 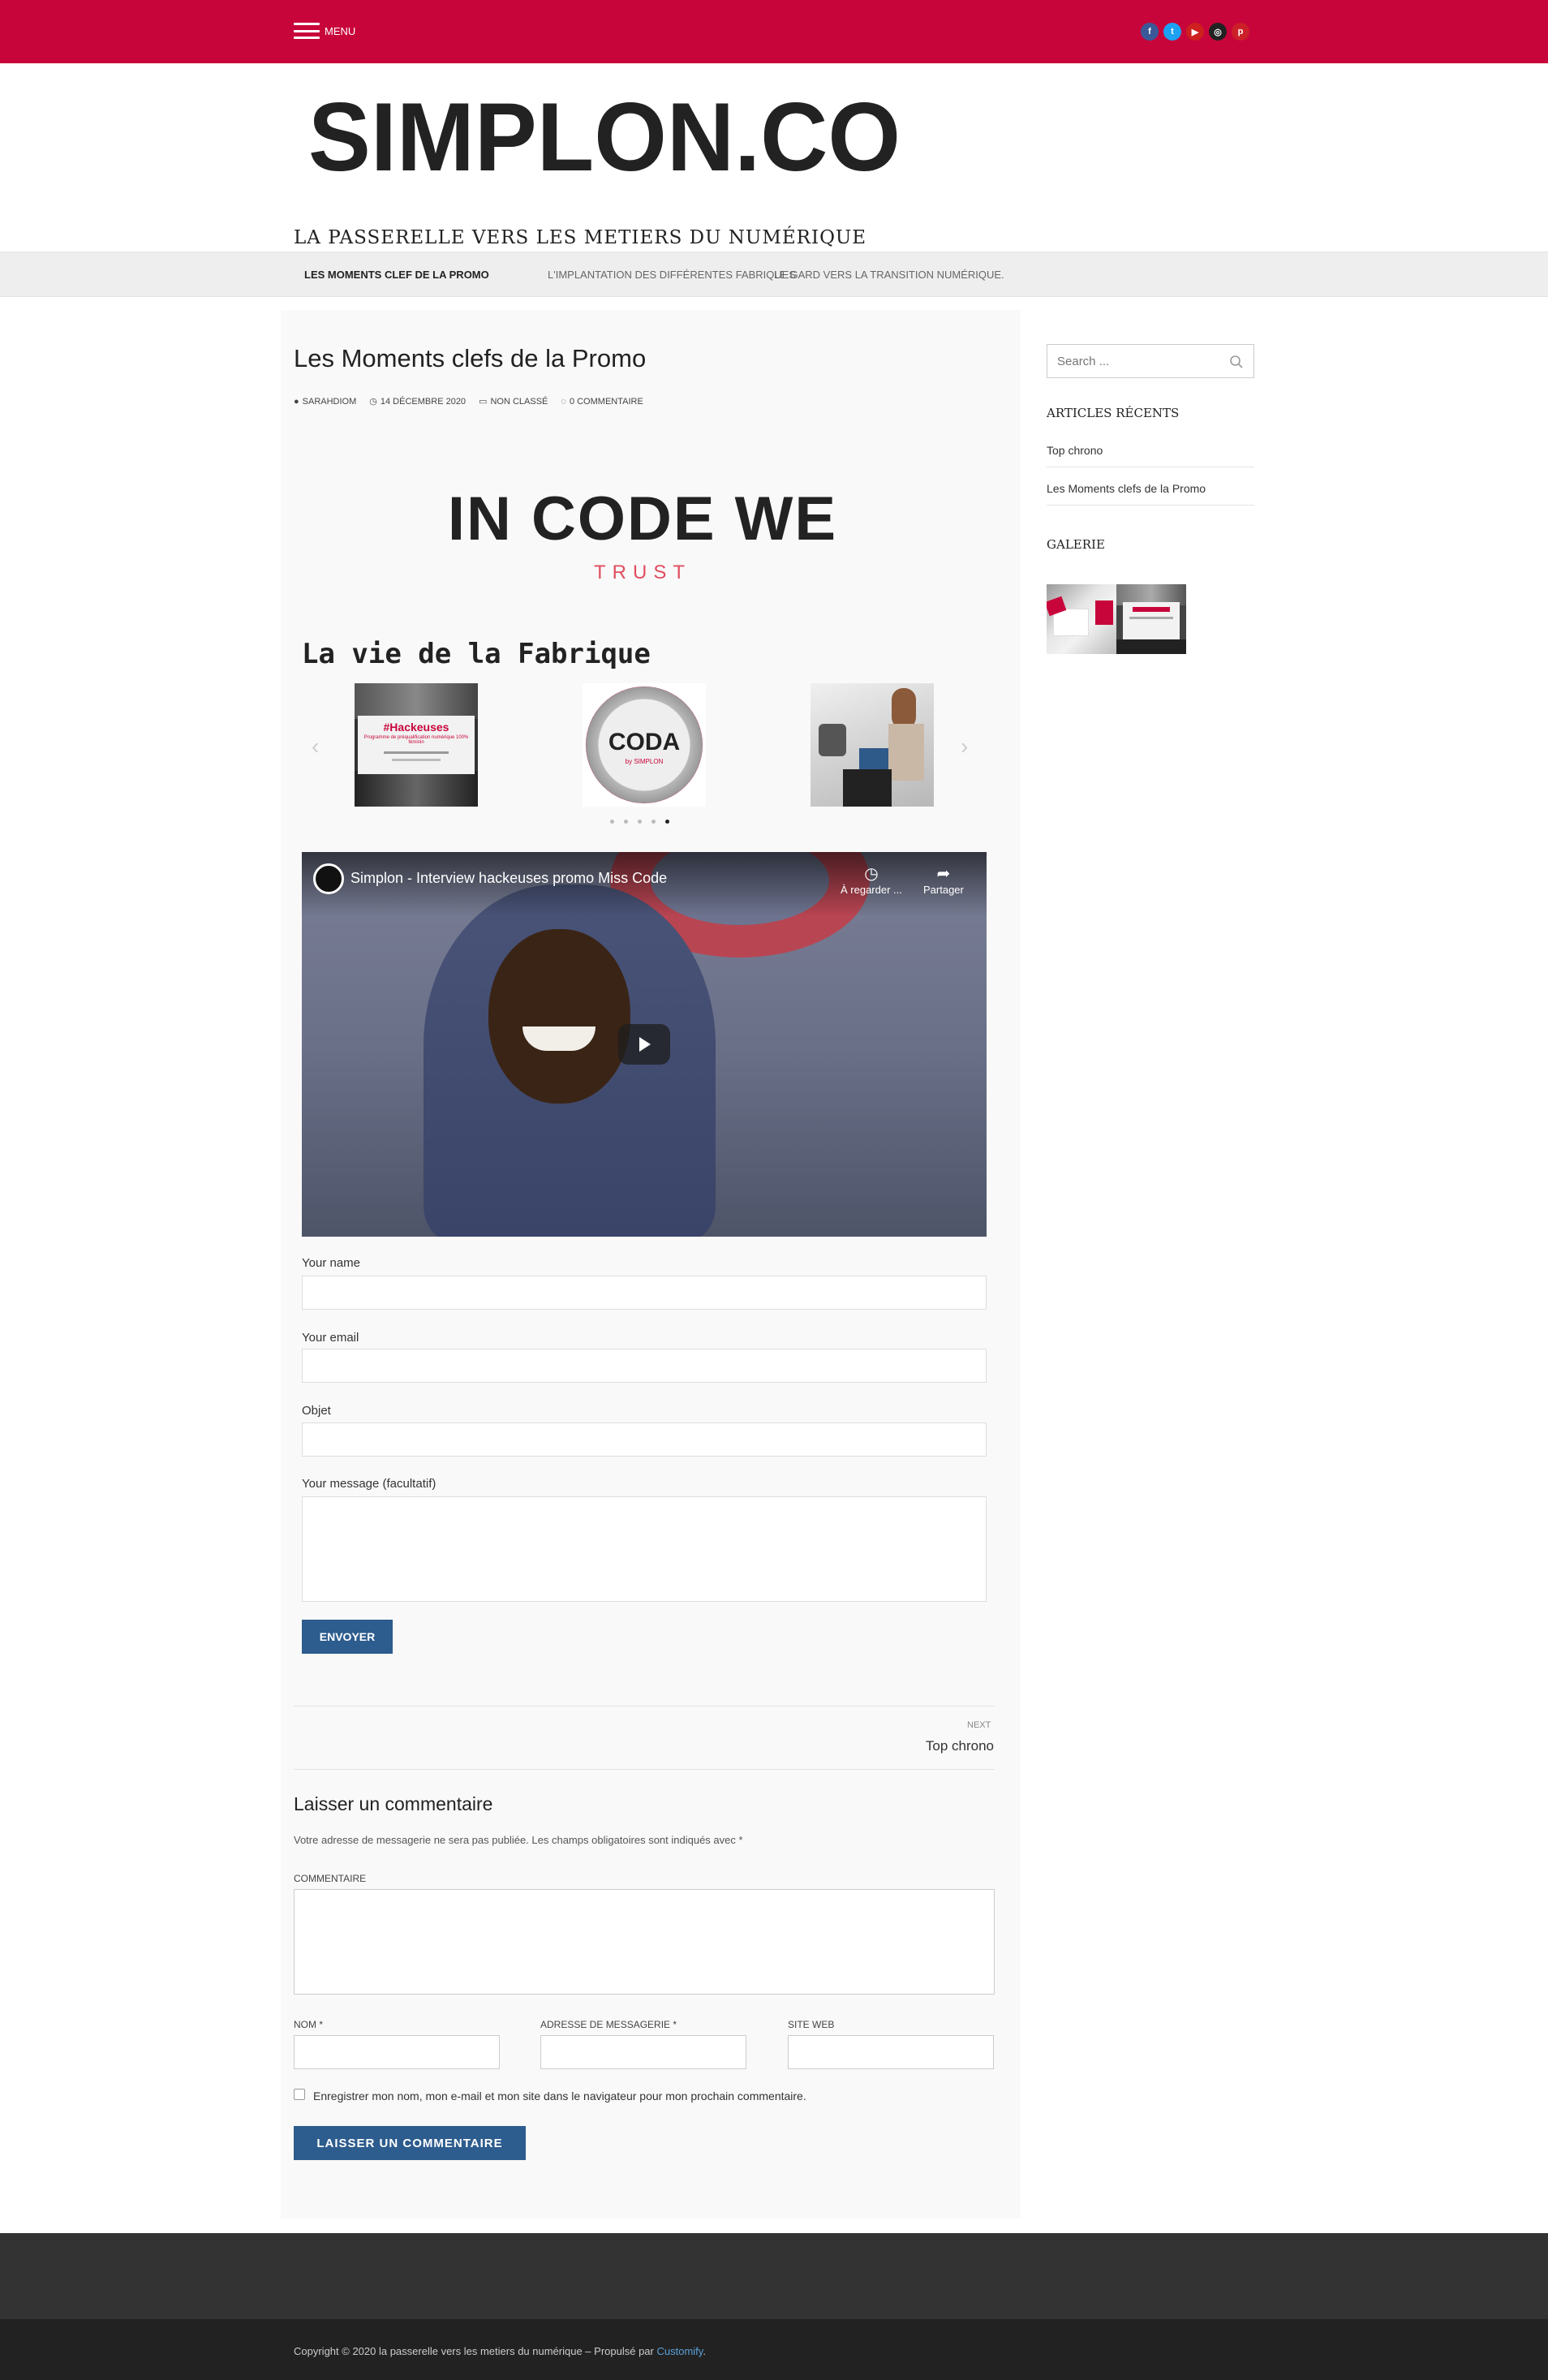 What do you see at coordinates (563, 401) in the screenshot?
I see `comment-icon: ◌` at bounding box center [563, 401].